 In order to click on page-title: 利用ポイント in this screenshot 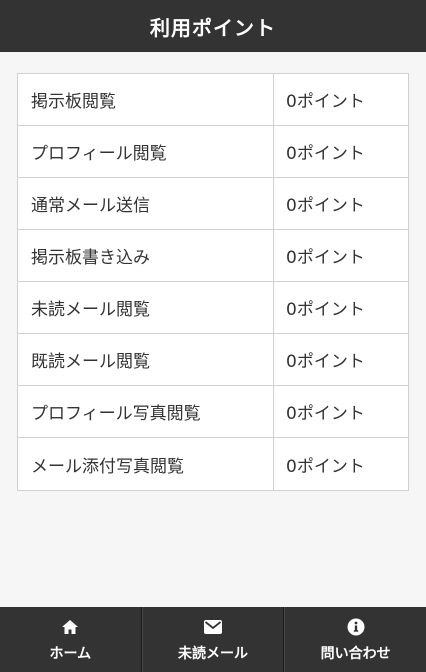, I will do `click(213, 27)`.